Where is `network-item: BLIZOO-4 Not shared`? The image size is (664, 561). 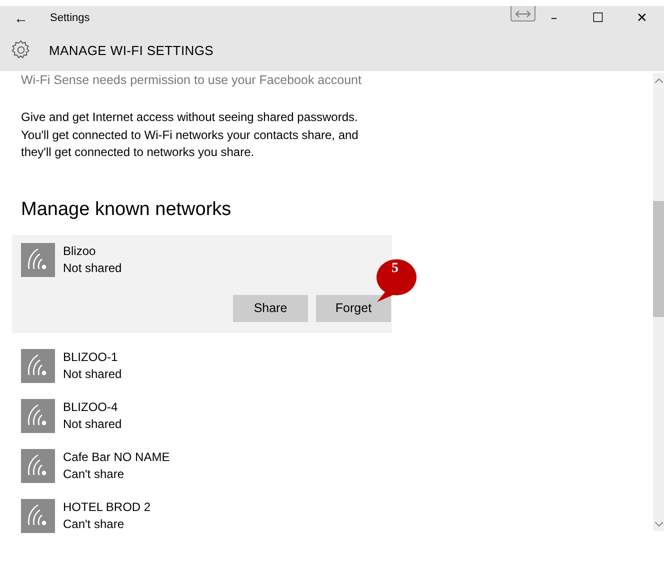
network-item: BLIZOO-4 Not shared is located at coordinates (202, 415).